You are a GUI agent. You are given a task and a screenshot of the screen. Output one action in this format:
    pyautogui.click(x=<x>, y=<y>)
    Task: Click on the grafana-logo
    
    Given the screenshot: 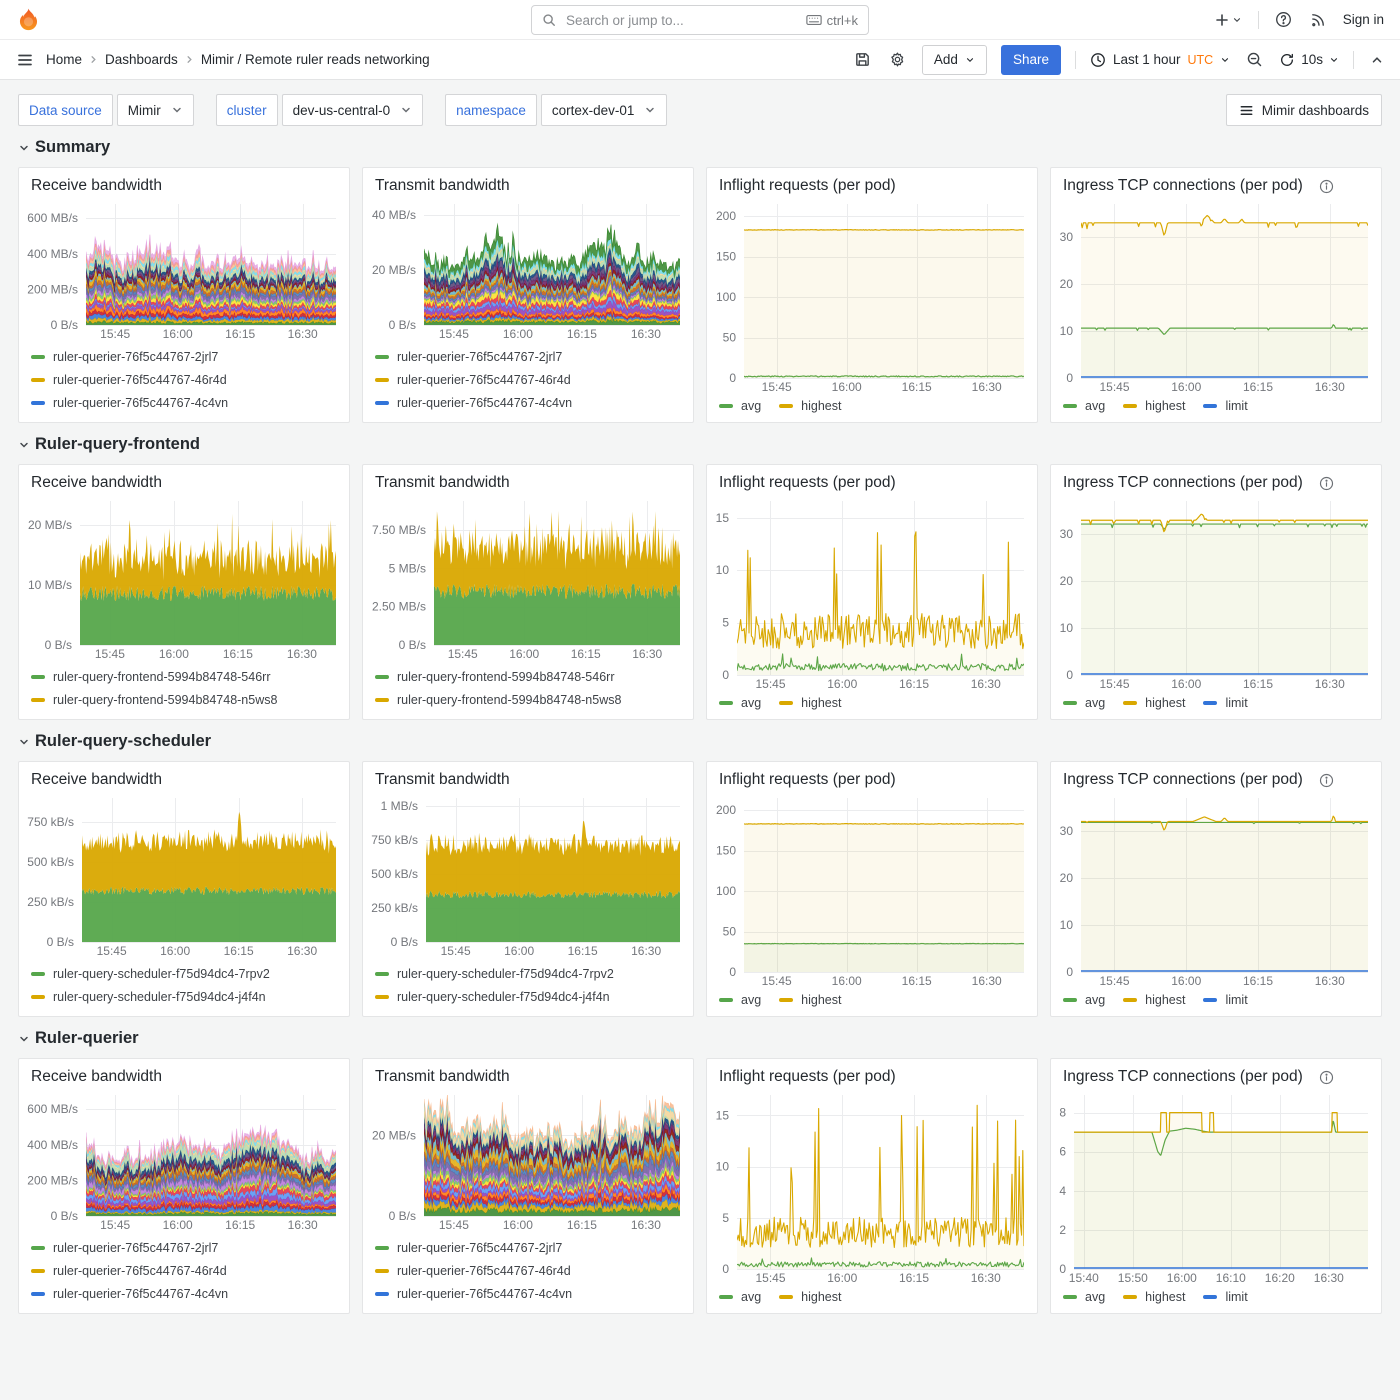 What is the action you would take?
    pyautogui.click(x=28, y=19)
    